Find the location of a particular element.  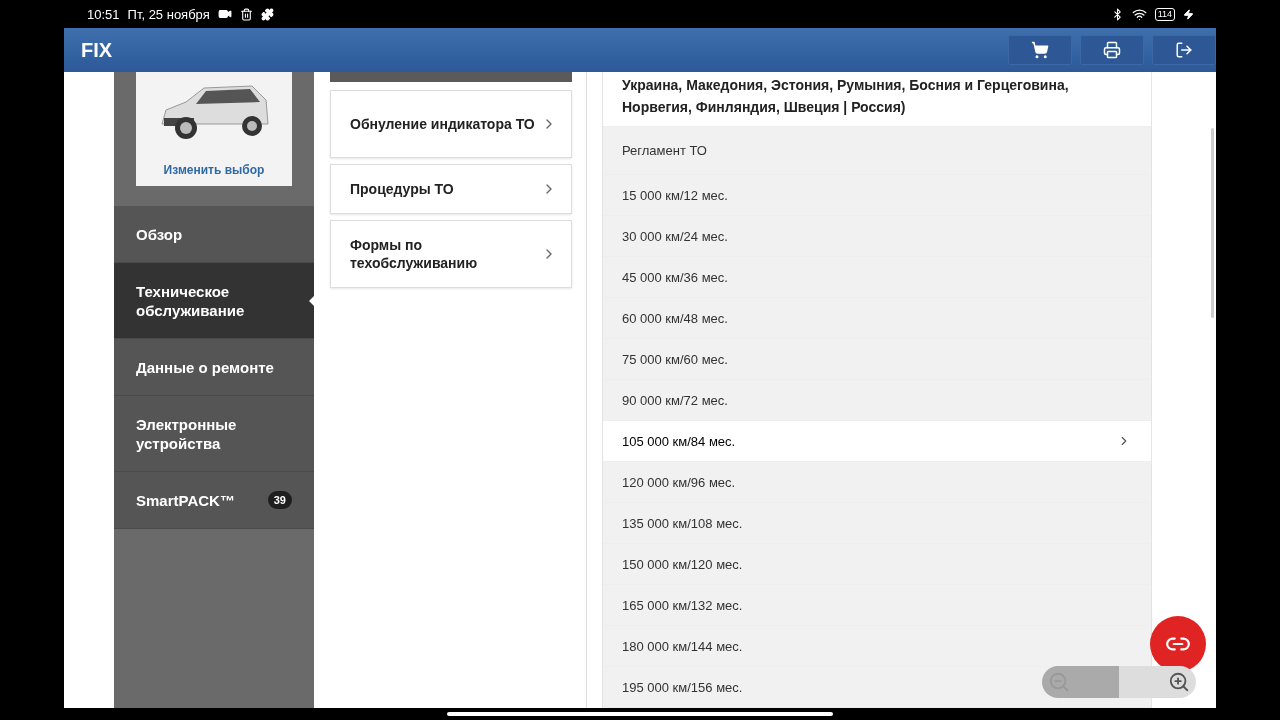

exit-icon is located at coordinates (1184, 50).